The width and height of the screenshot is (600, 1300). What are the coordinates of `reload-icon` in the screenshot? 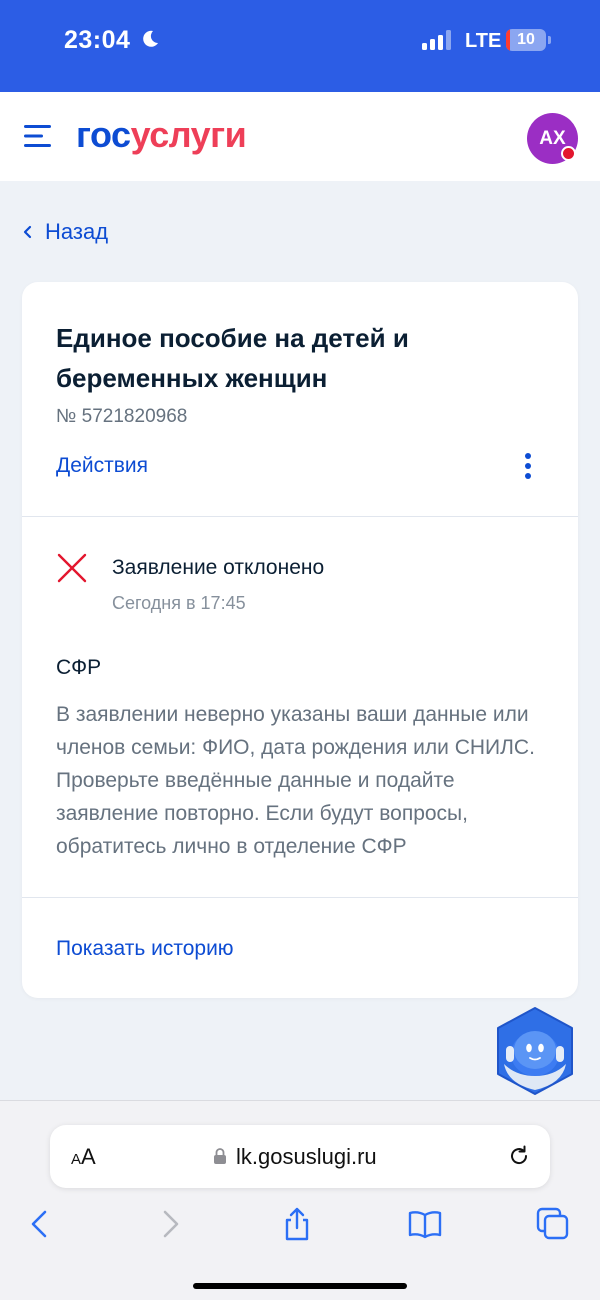 It's located at (519, 1156).